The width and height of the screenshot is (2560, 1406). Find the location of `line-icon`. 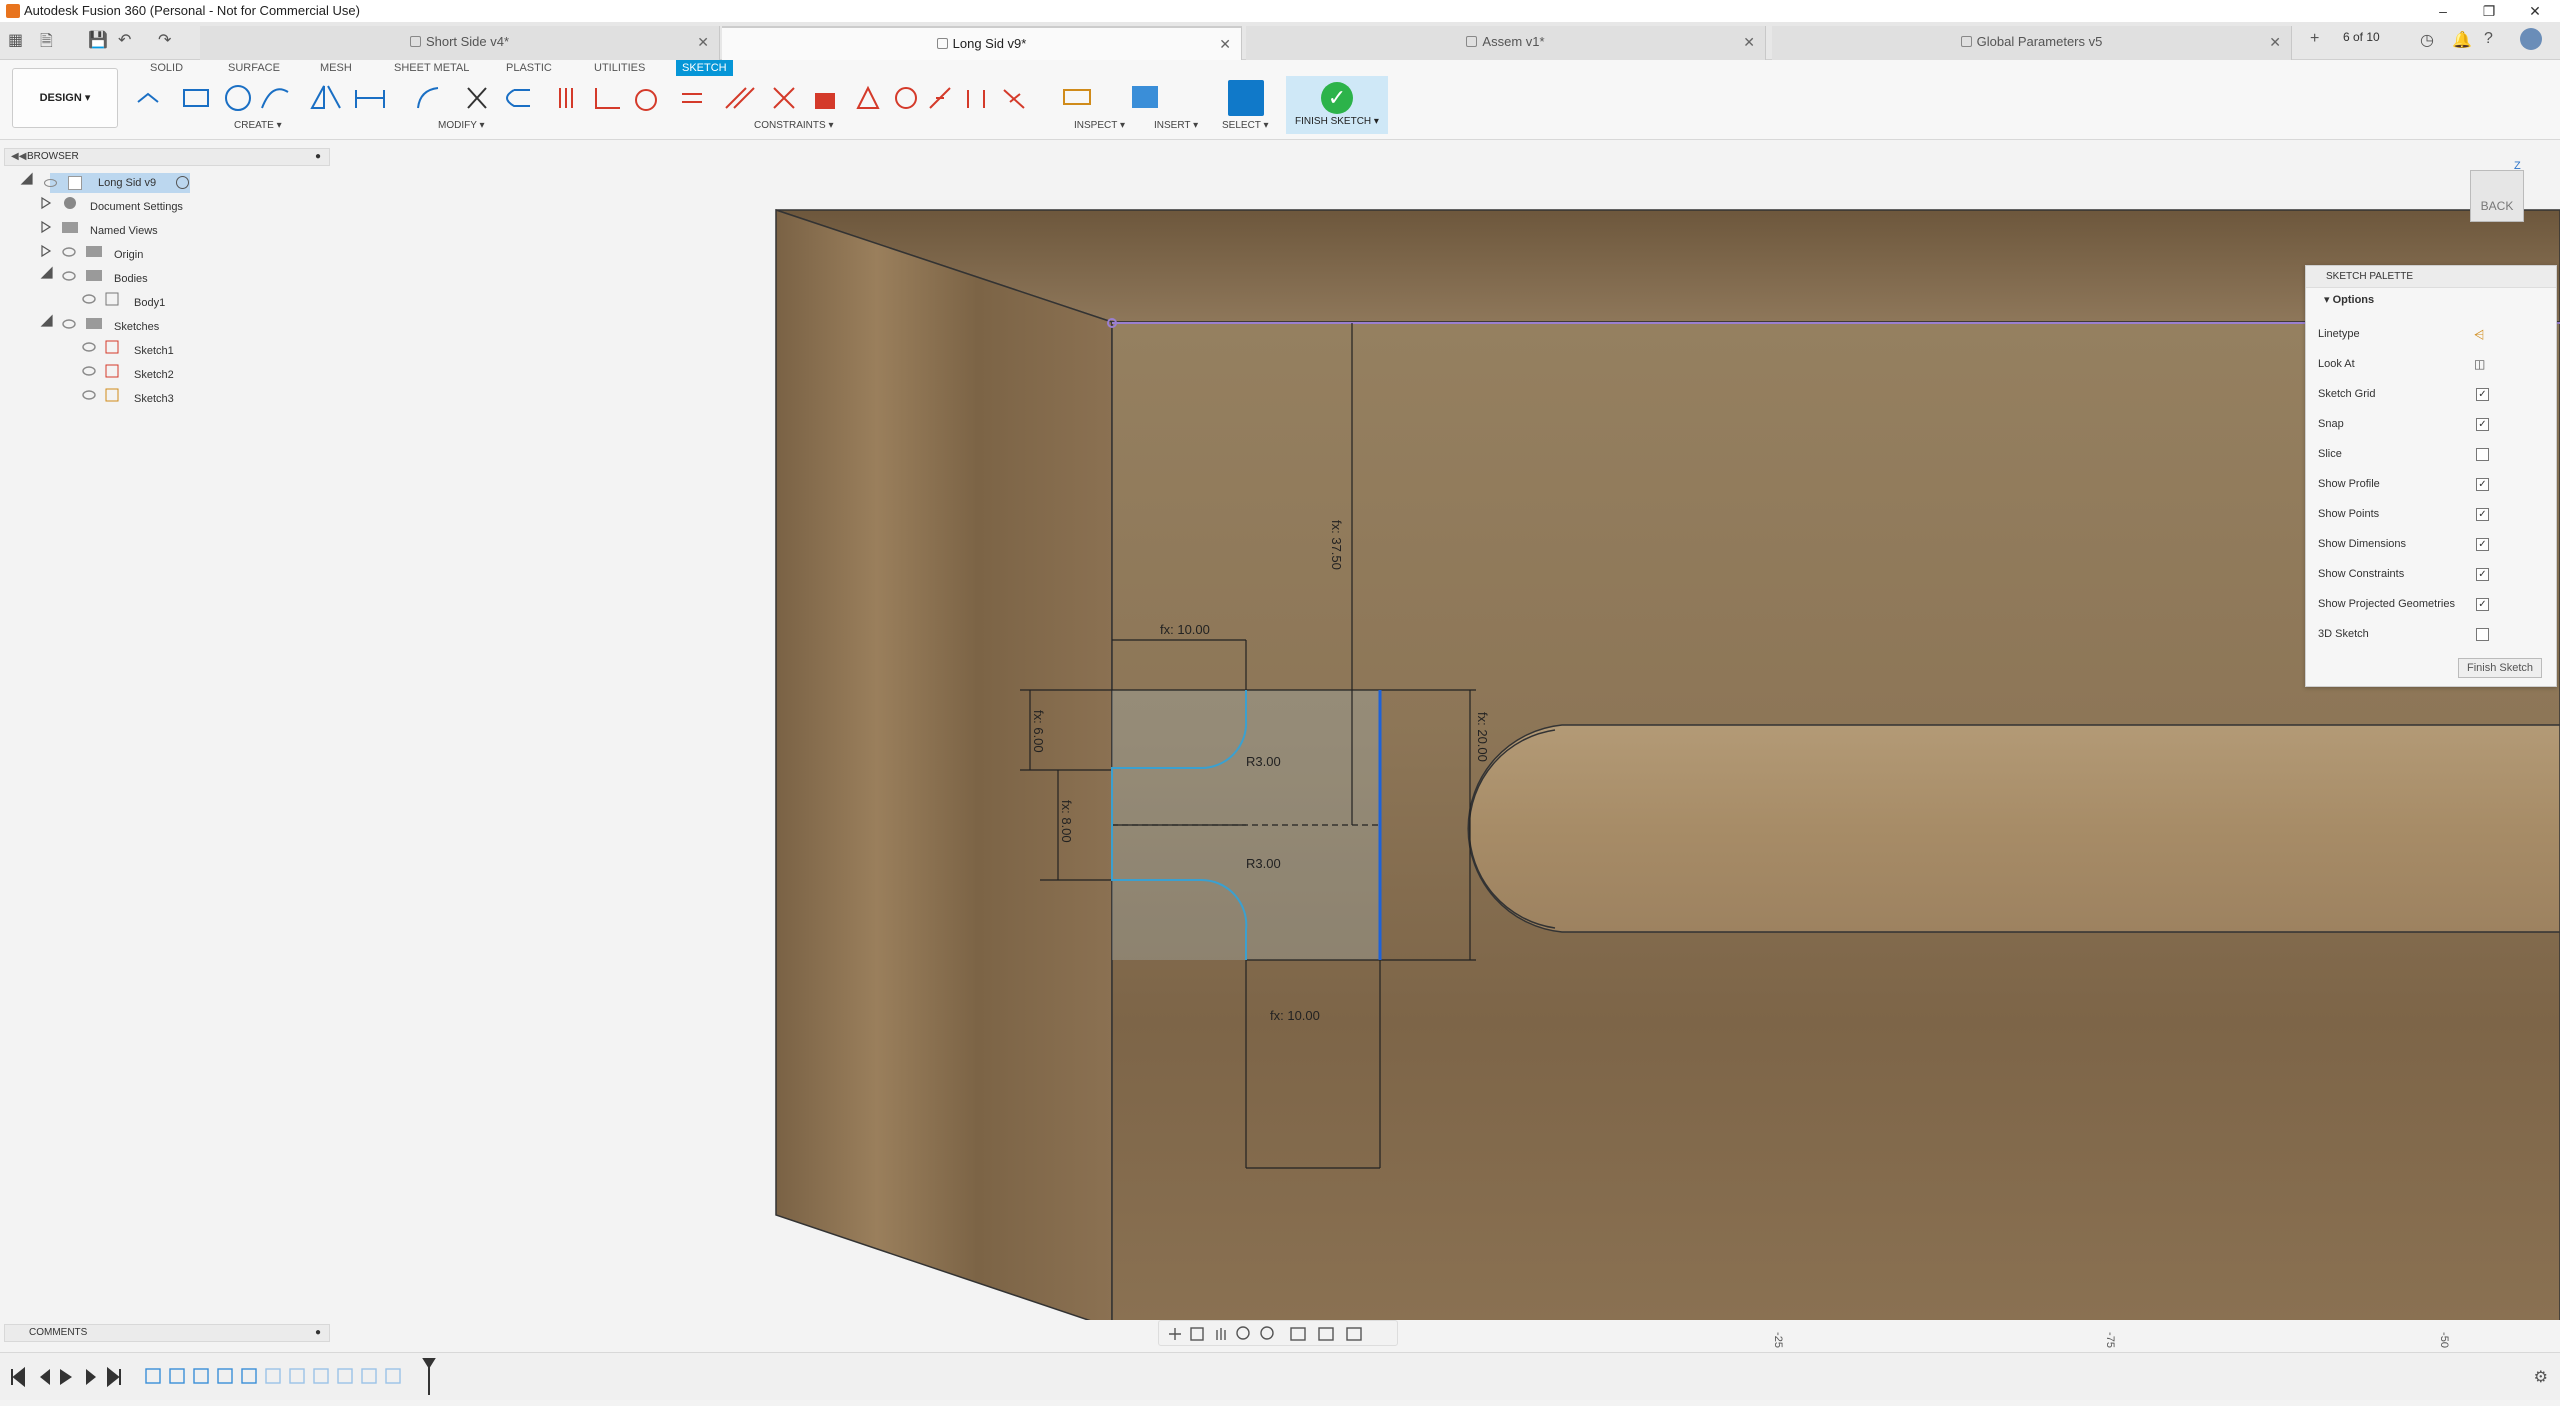

line-icon is located at coordinates (148, 97).